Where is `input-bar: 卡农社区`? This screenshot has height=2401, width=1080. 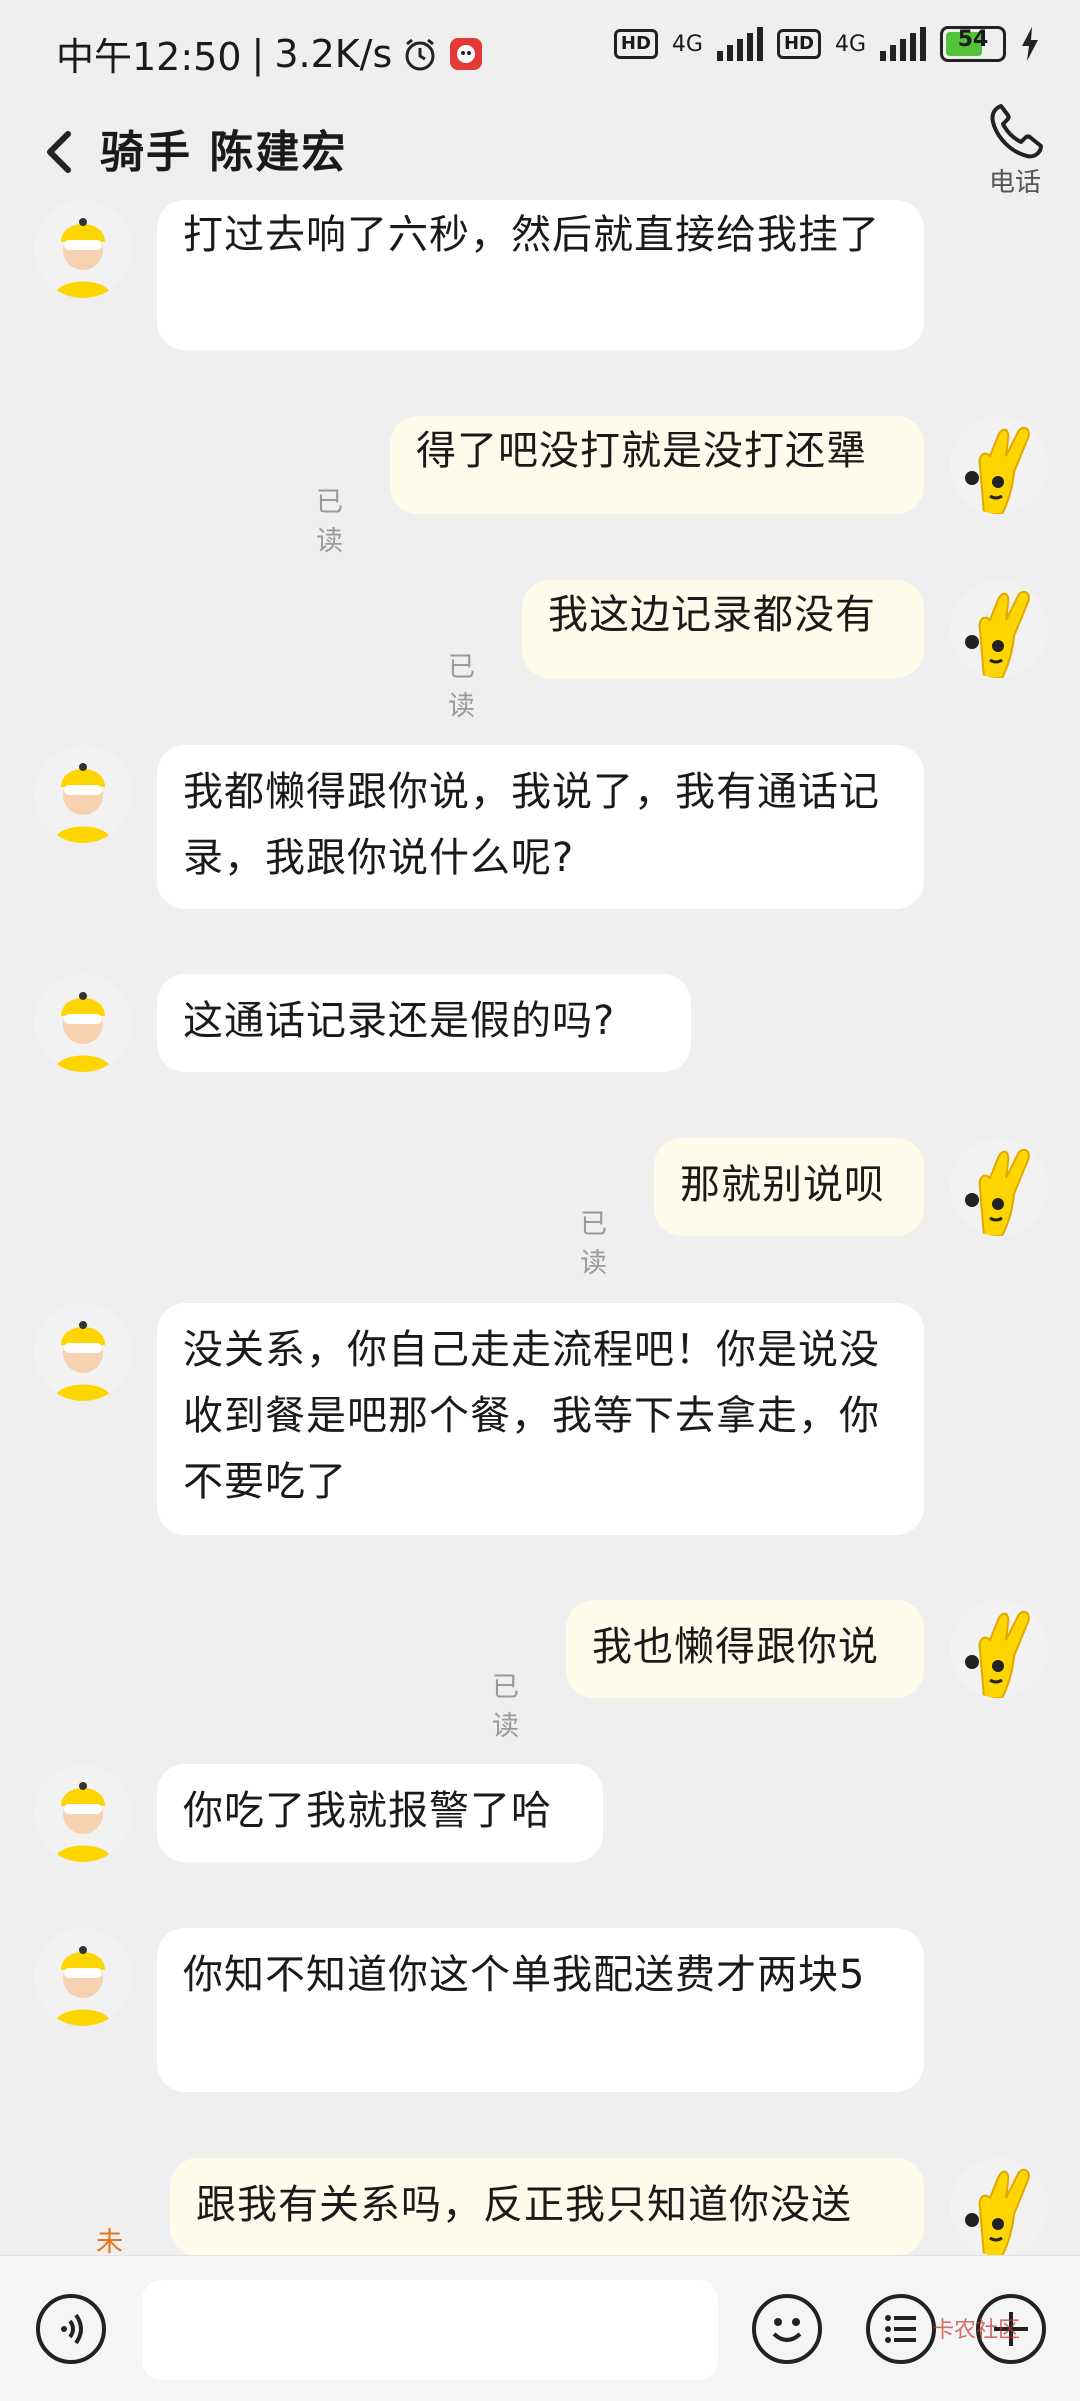 input-bar: 卡农社区 is located at coordinates (540, 2328).